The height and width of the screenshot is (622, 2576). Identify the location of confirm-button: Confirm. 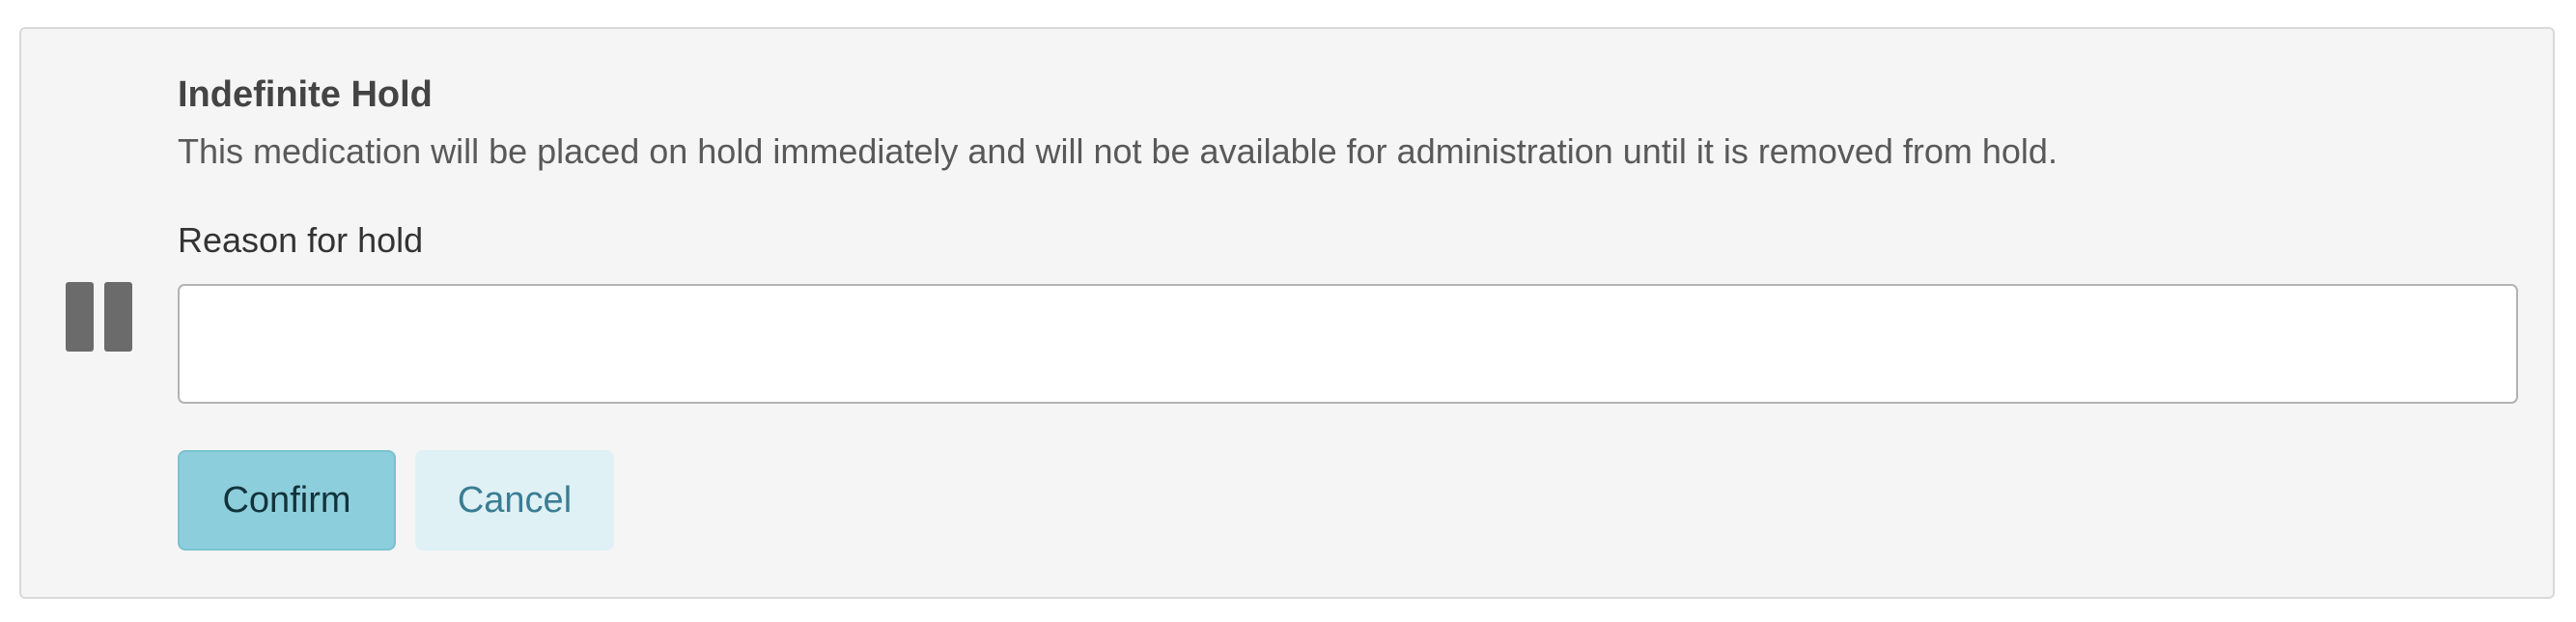
(287, 501).